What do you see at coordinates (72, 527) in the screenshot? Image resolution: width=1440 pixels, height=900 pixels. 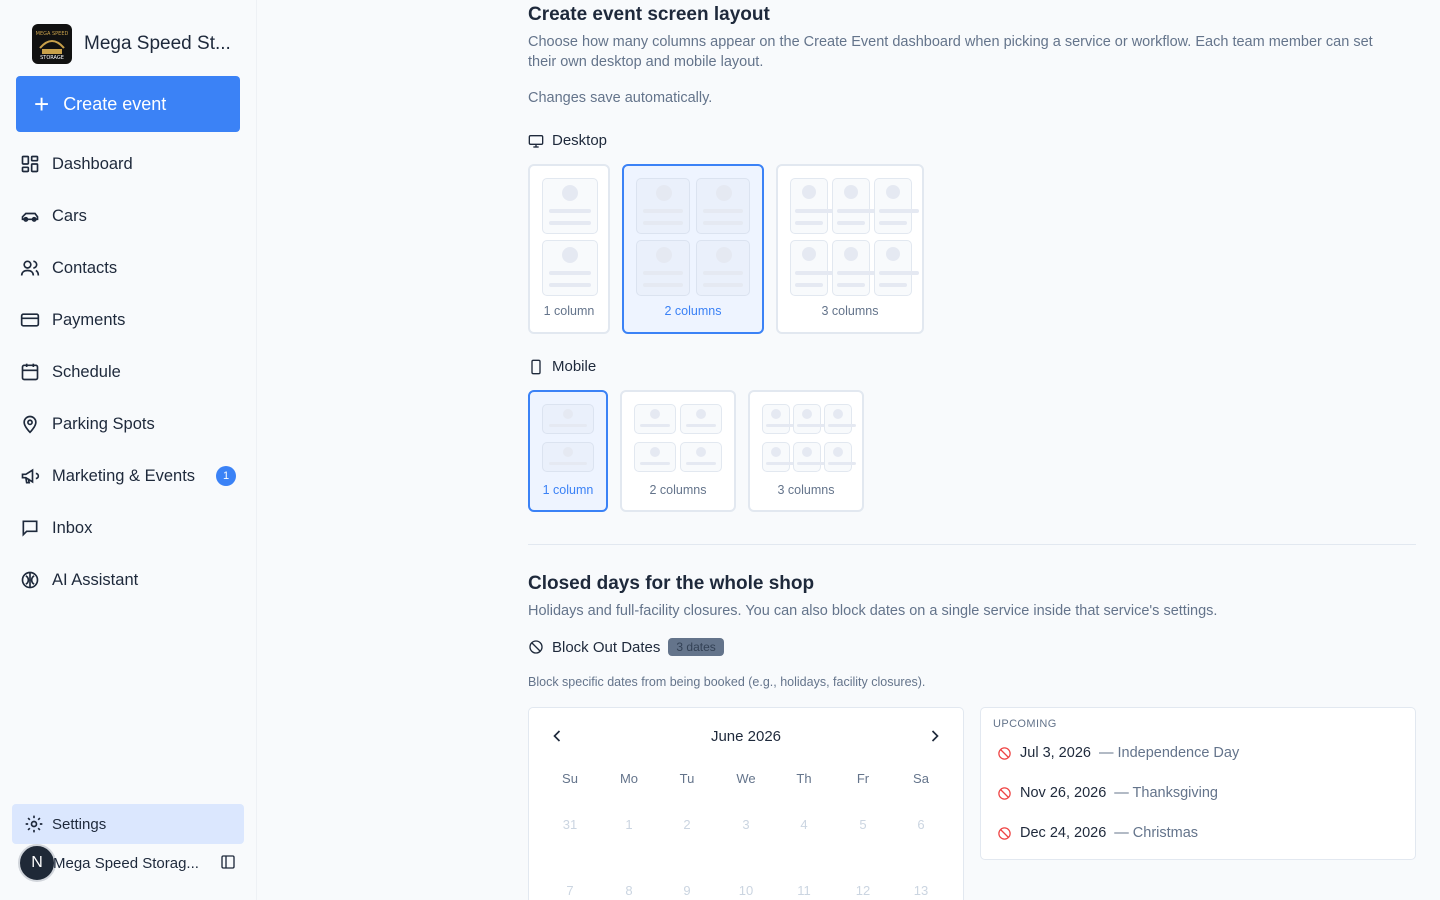 I see `sidebar-item-label: Inbox` at bounding box center [72, 527].